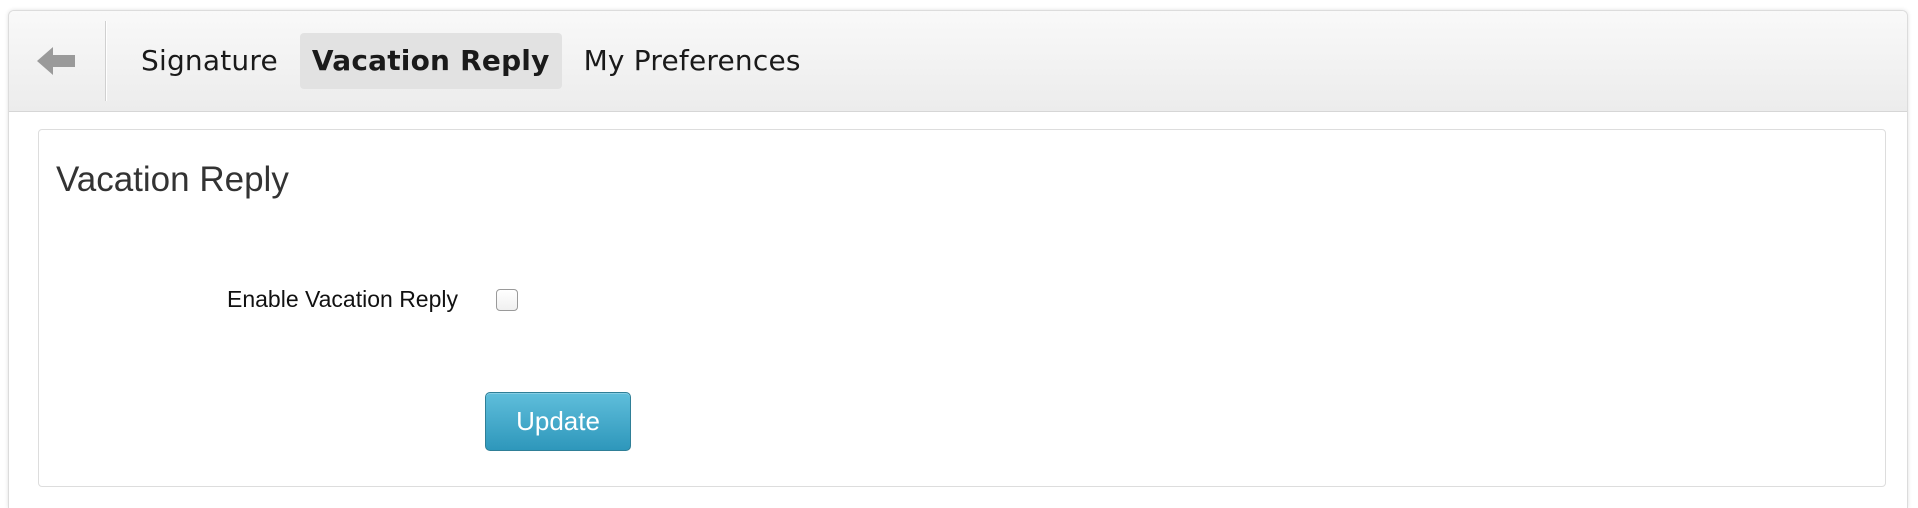 The image size is (1918, 508). Describe the element at coordinates (209, 61) in the screenshot. I see `tab-signature: Signature` at that location.